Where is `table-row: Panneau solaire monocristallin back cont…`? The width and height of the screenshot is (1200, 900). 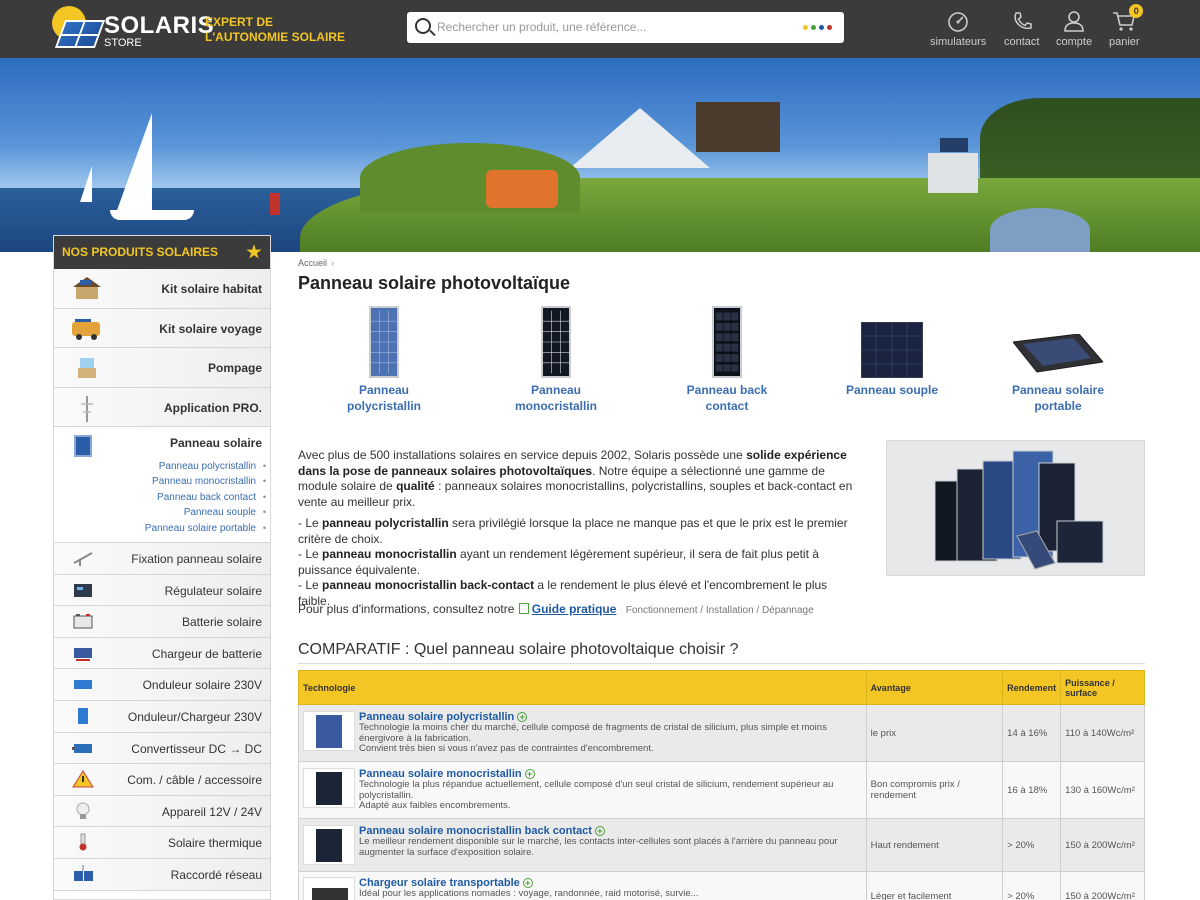
table-row: Panneau solaire monocristallin back cont… is located at coordinates (721, 845).